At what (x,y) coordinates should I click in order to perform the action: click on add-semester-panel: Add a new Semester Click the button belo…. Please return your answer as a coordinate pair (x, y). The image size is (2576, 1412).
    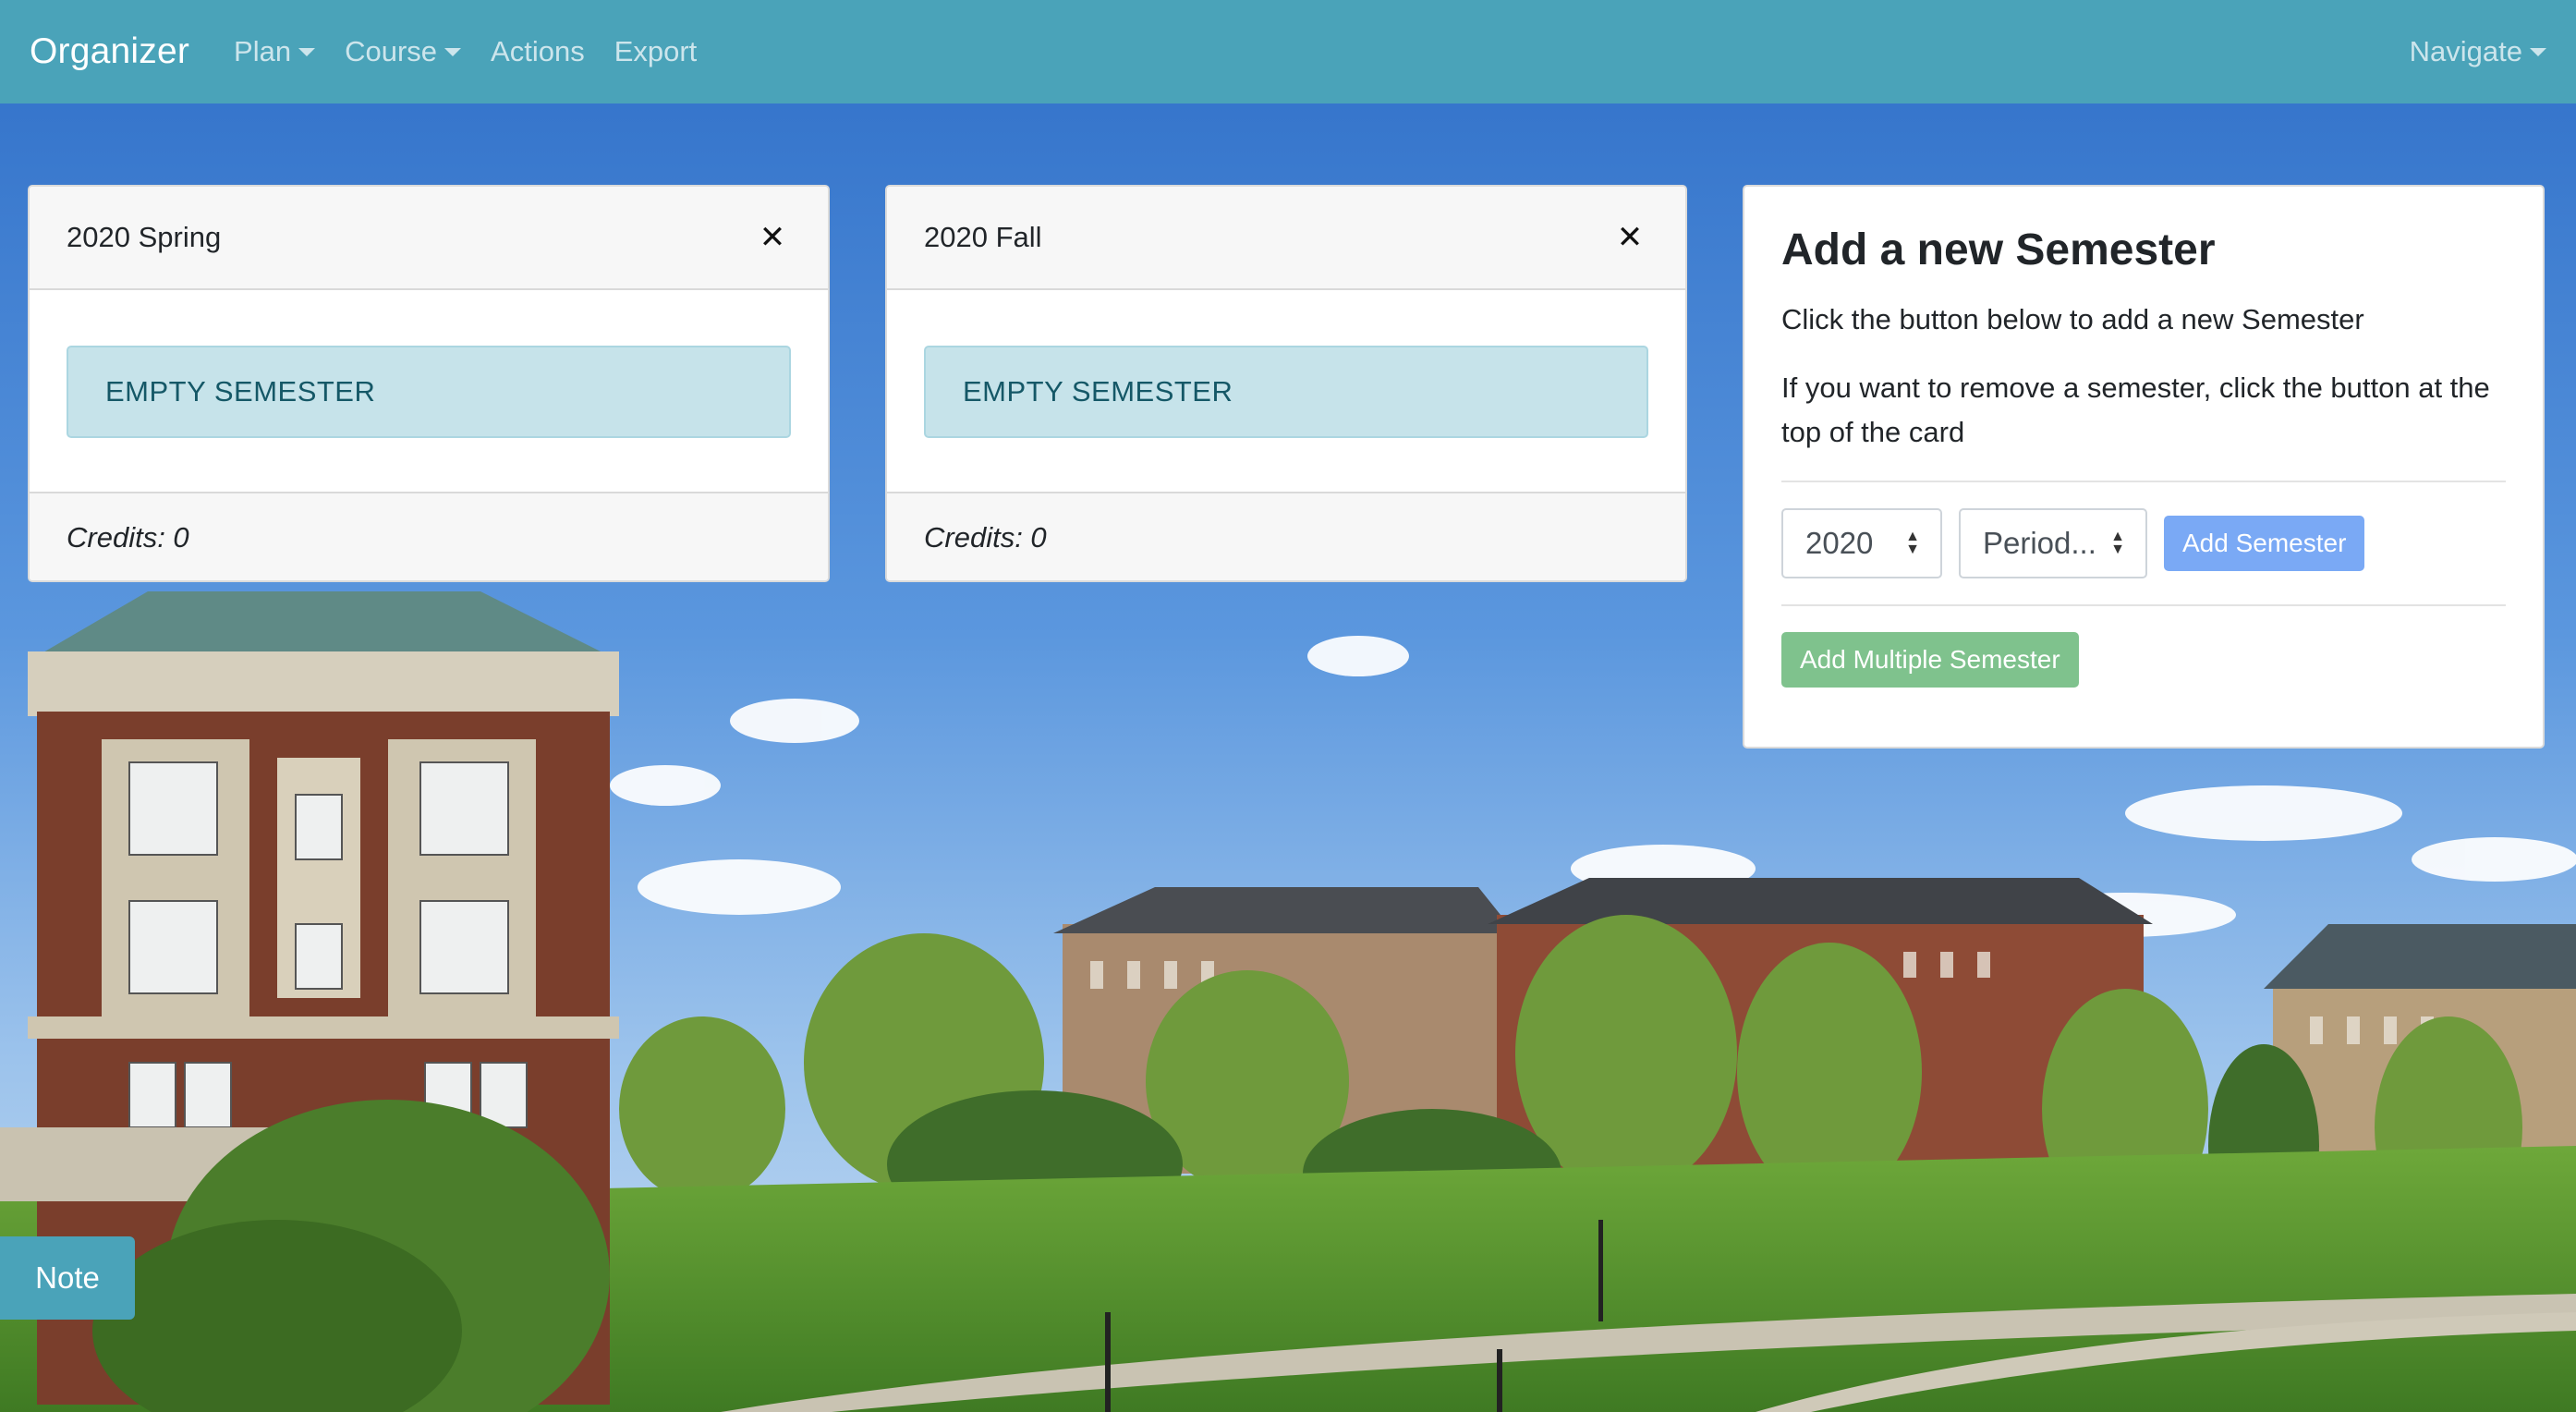
    Looking at the image, I should click on (2144, 467).